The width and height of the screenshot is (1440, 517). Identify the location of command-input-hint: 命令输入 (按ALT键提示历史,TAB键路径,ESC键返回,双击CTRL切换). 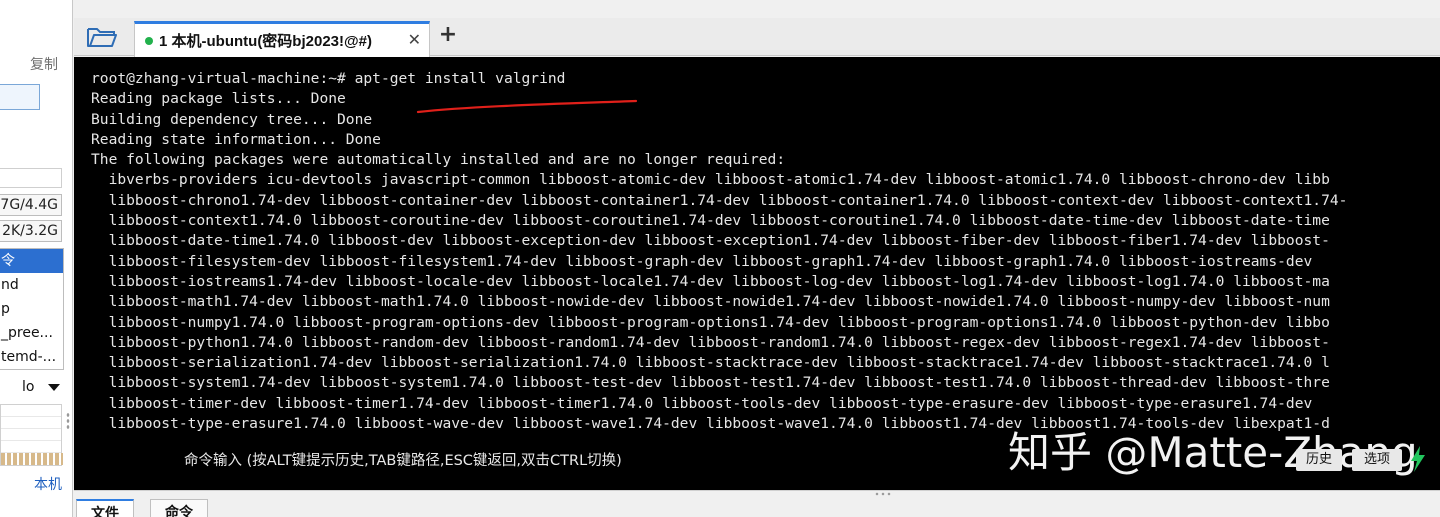
(403, 459).